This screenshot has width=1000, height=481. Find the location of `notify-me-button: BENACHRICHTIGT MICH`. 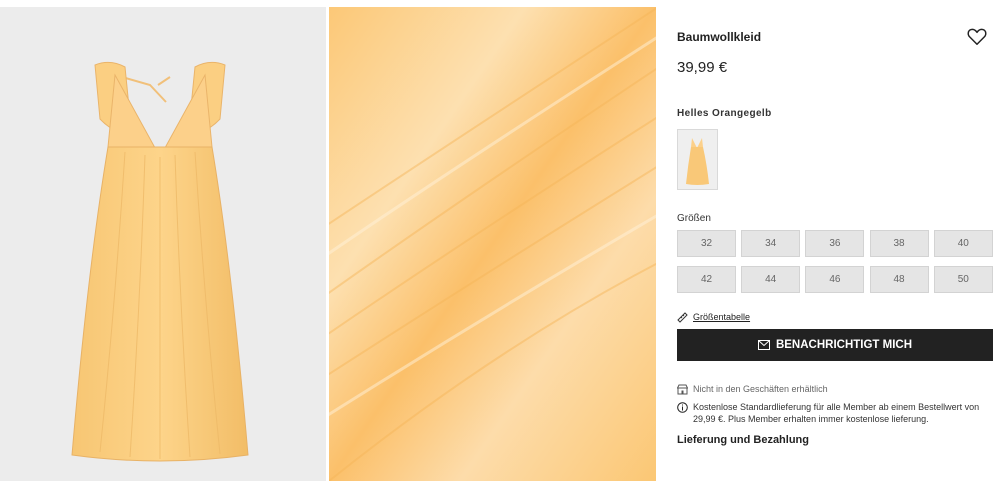

notify-me-button: BENACHRICHTIGT MICH is located at coordinates (835, 345).